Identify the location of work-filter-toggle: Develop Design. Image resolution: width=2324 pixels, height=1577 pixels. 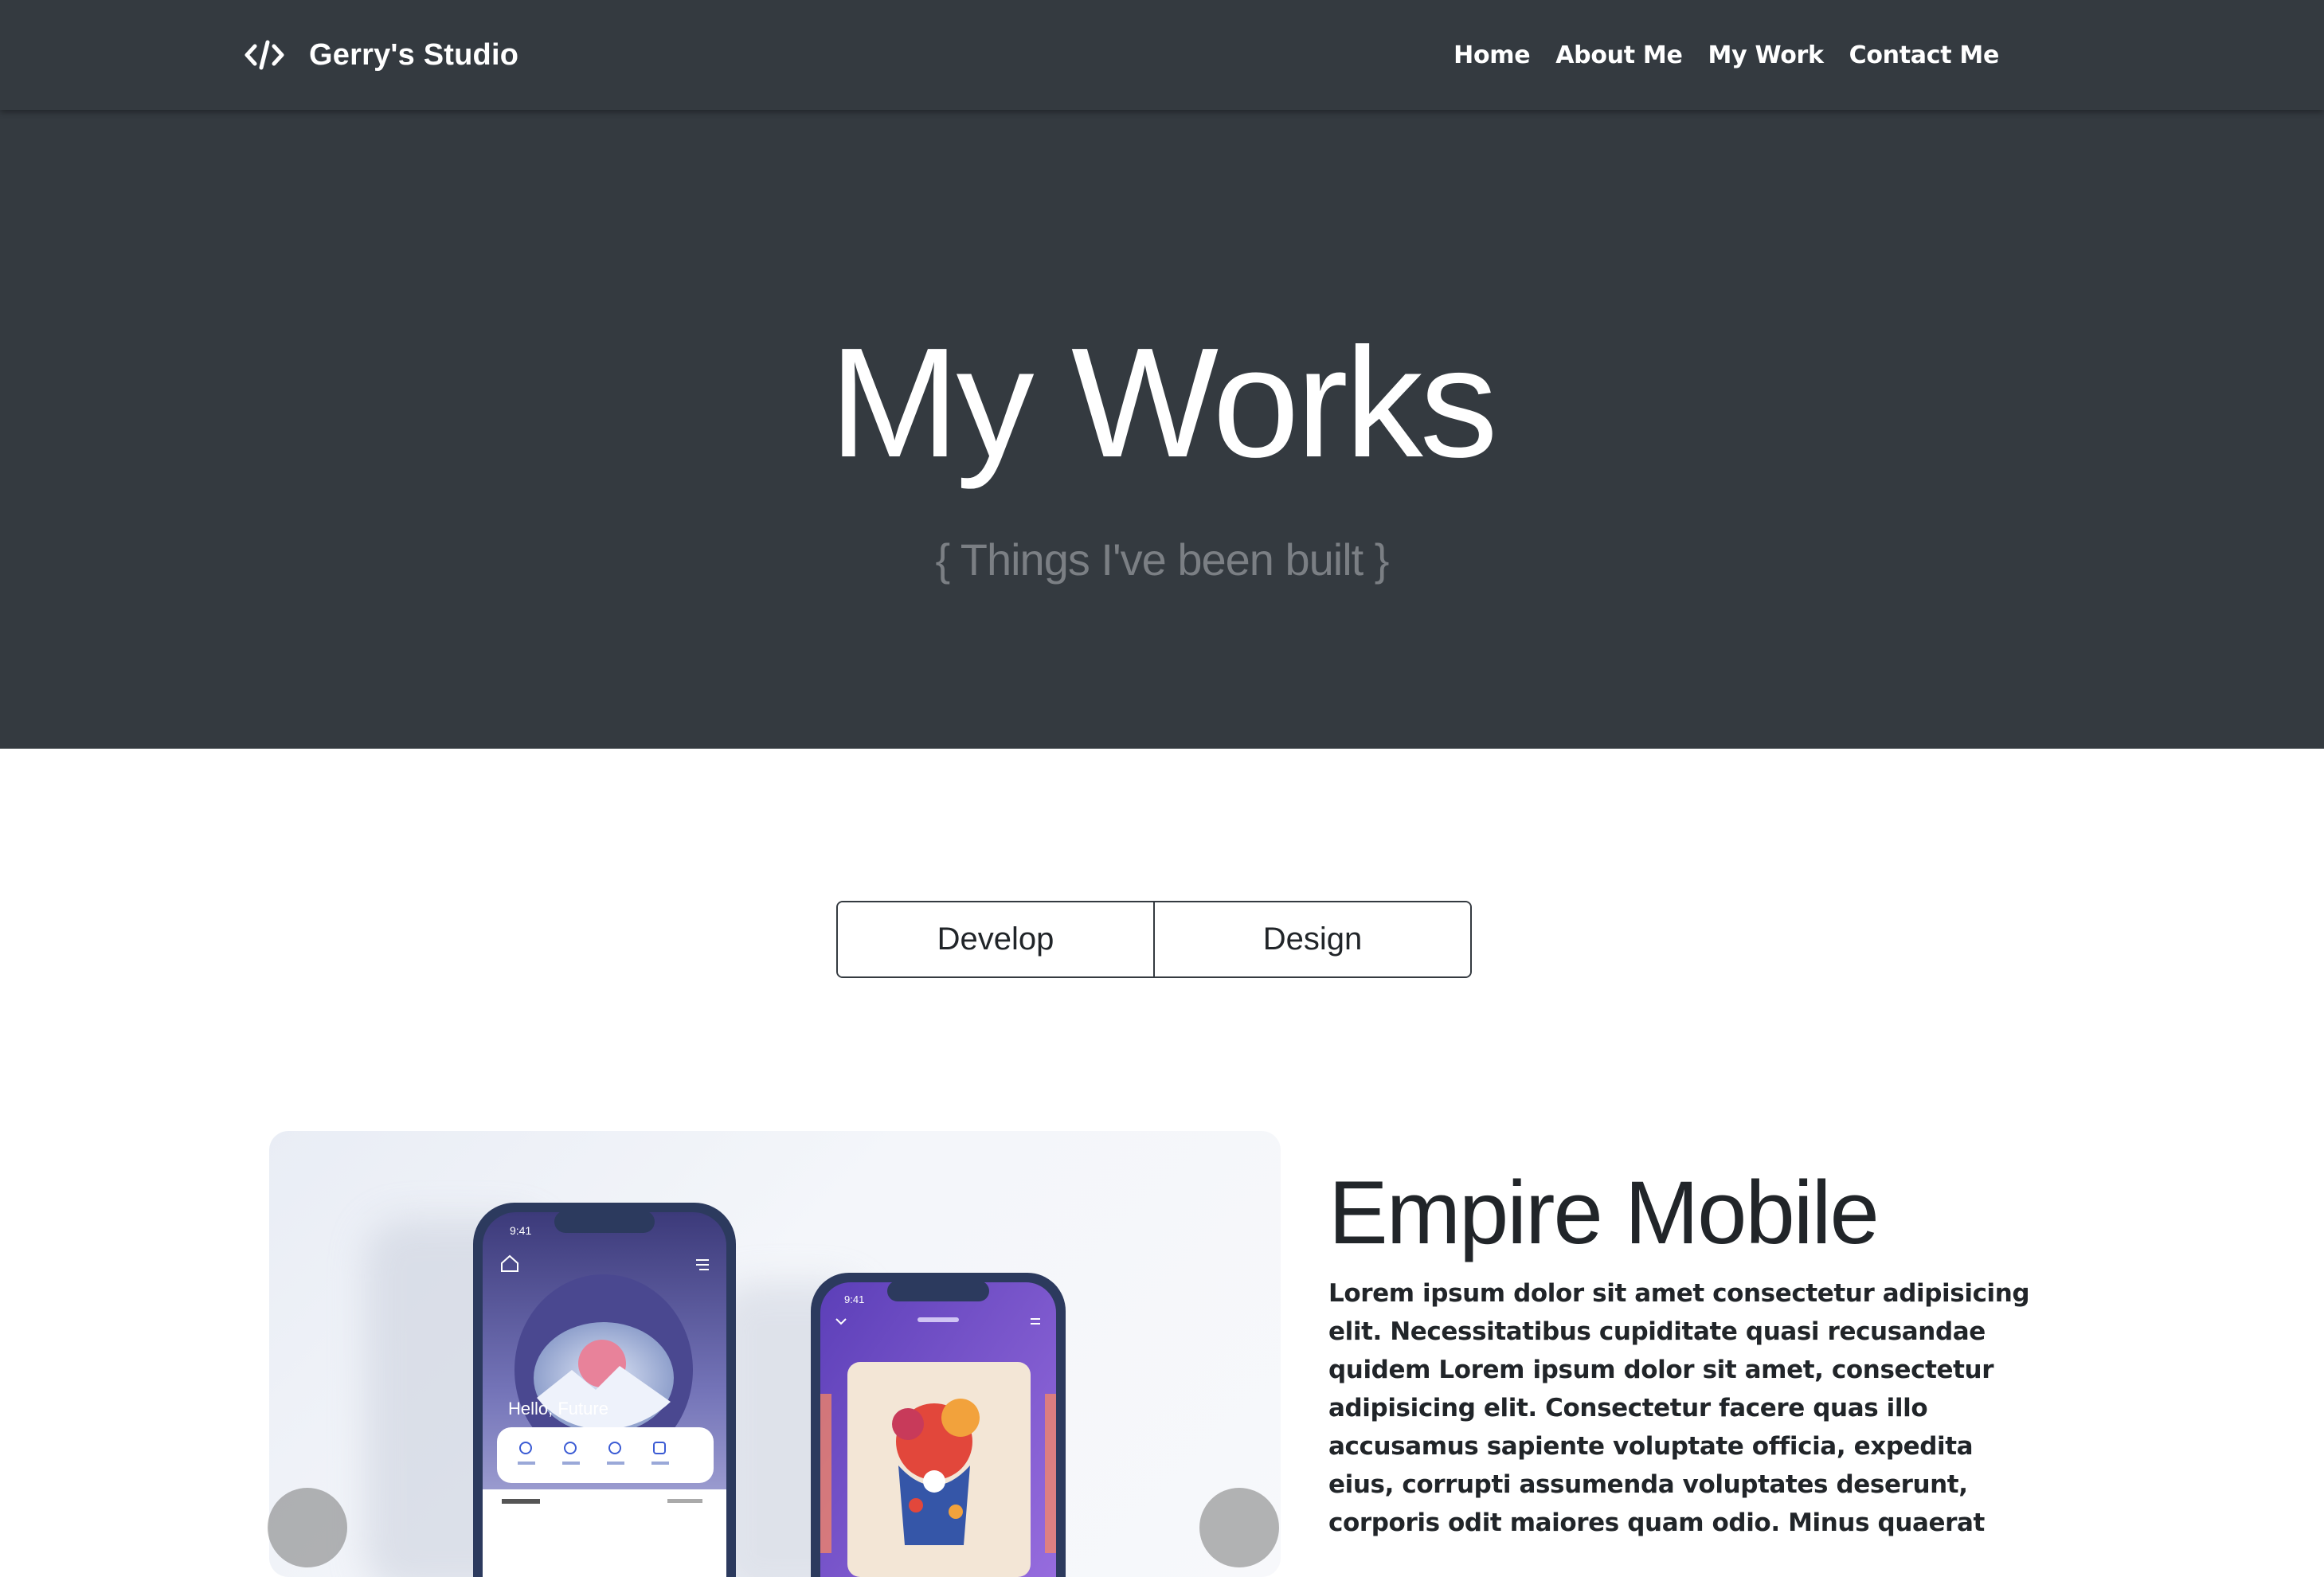
(1154, 939).